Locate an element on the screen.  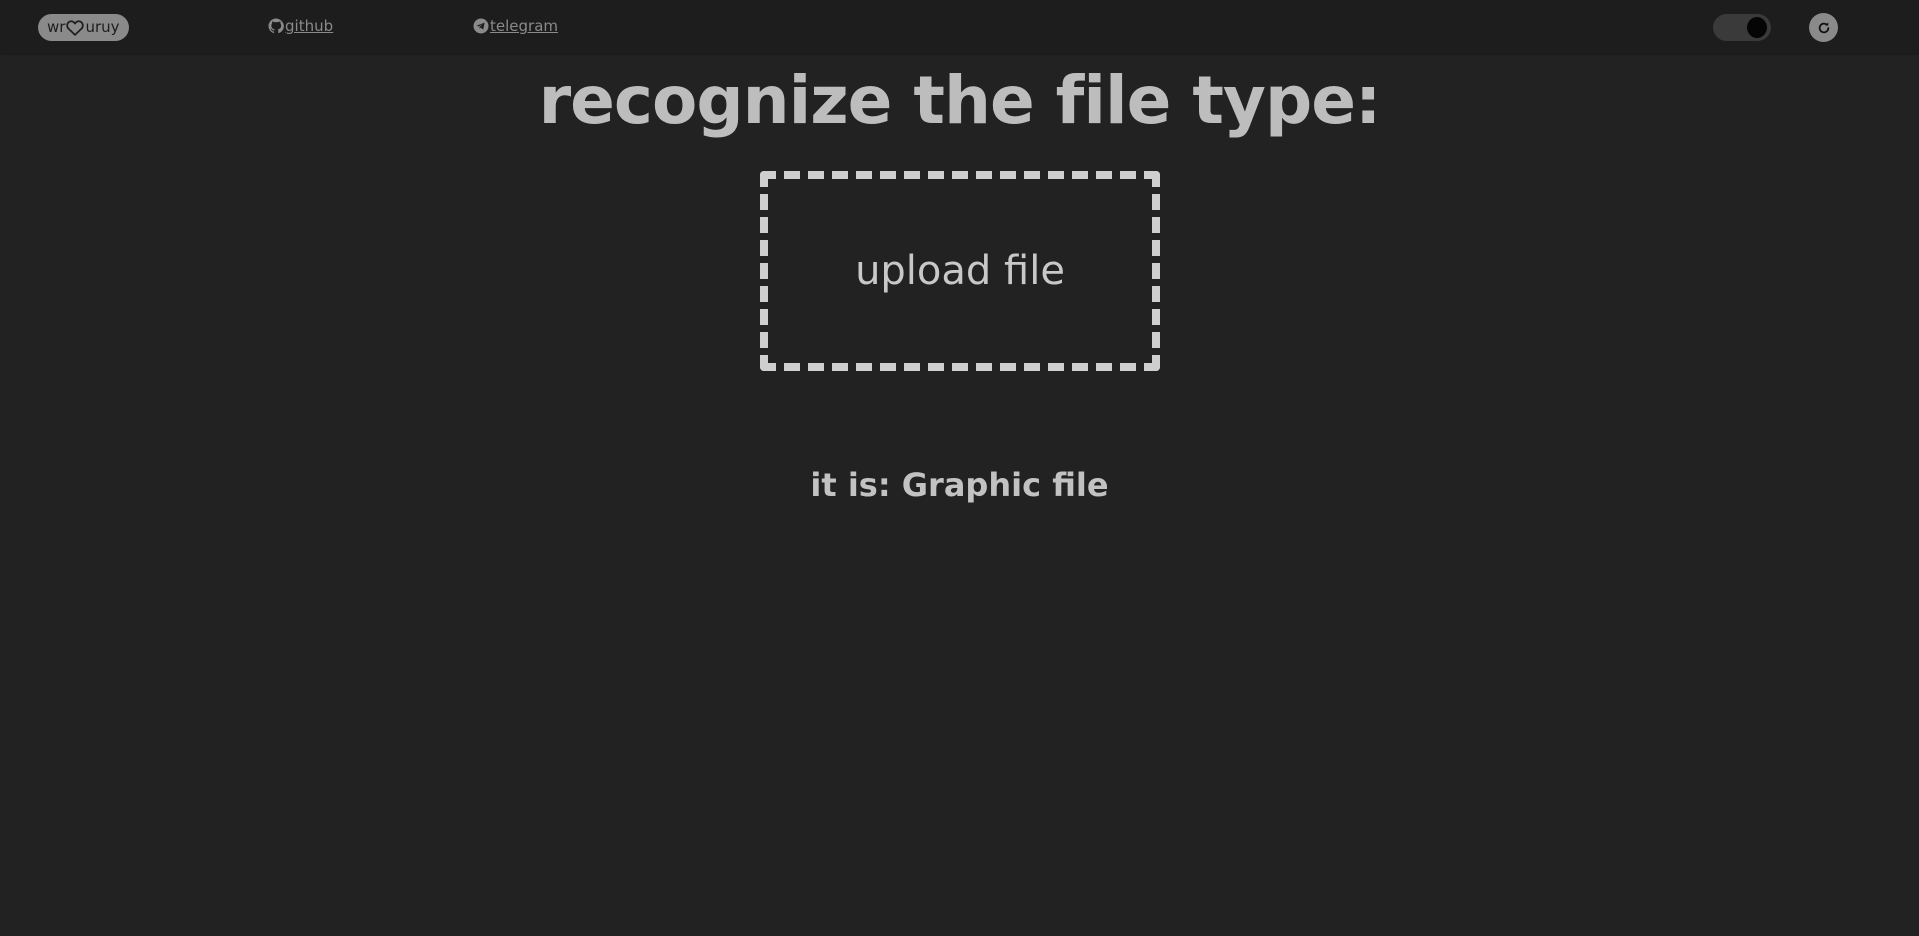
telegram-icon is located at coordinates (481, 26).